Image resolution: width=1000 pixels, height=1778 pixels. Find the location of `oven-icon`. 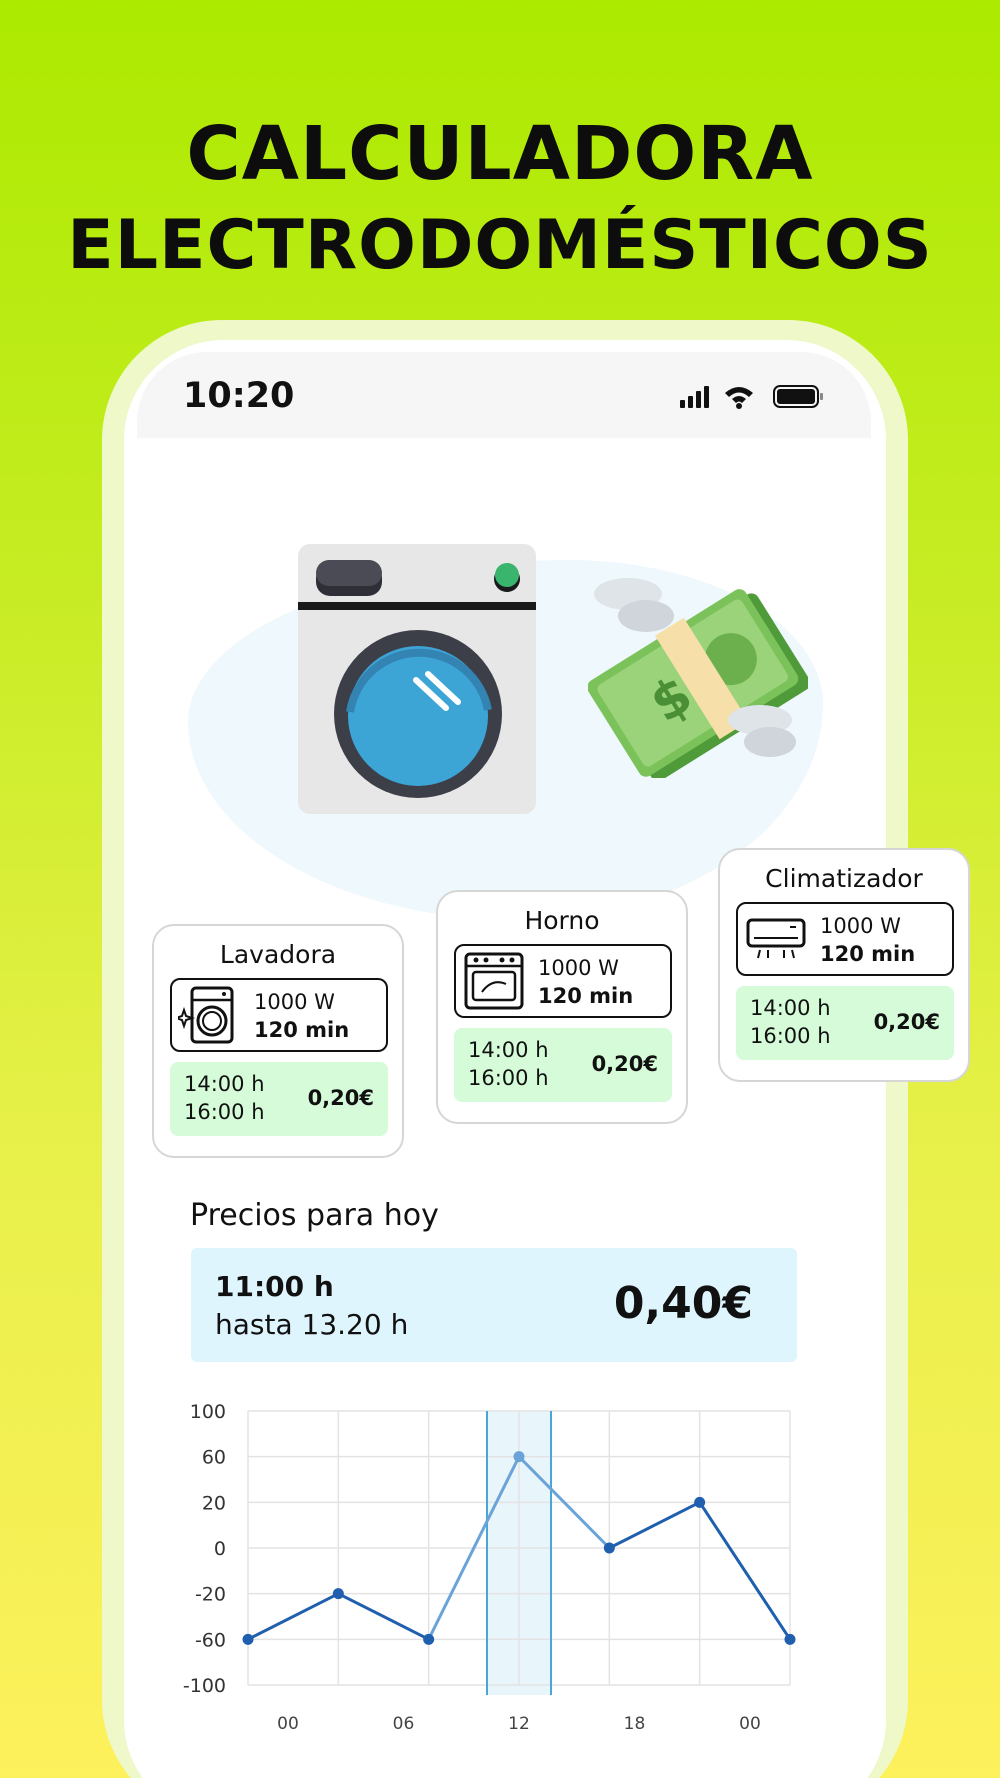

oven-icon is located at coordinates (494, 981).